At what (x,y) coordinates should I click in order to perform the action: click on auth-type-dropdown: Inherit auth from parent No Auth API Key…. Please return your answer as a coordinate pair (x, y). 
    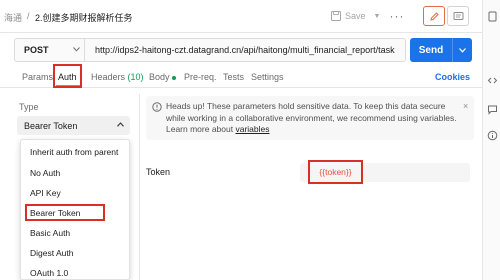
    Looking at the image, I should click on (75, 209).